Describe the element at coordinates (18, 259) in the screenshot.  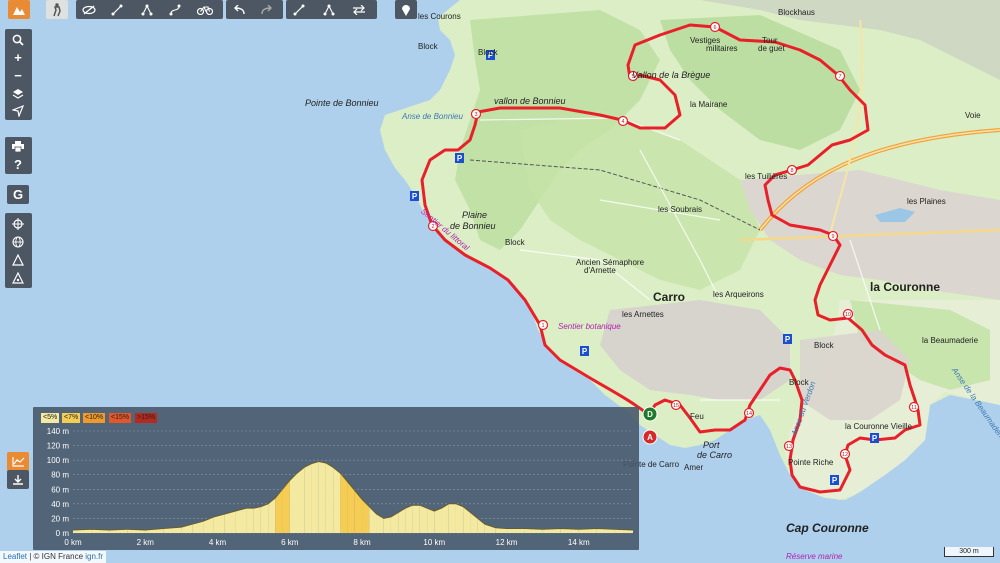
I see `route-up-icon` at that location.